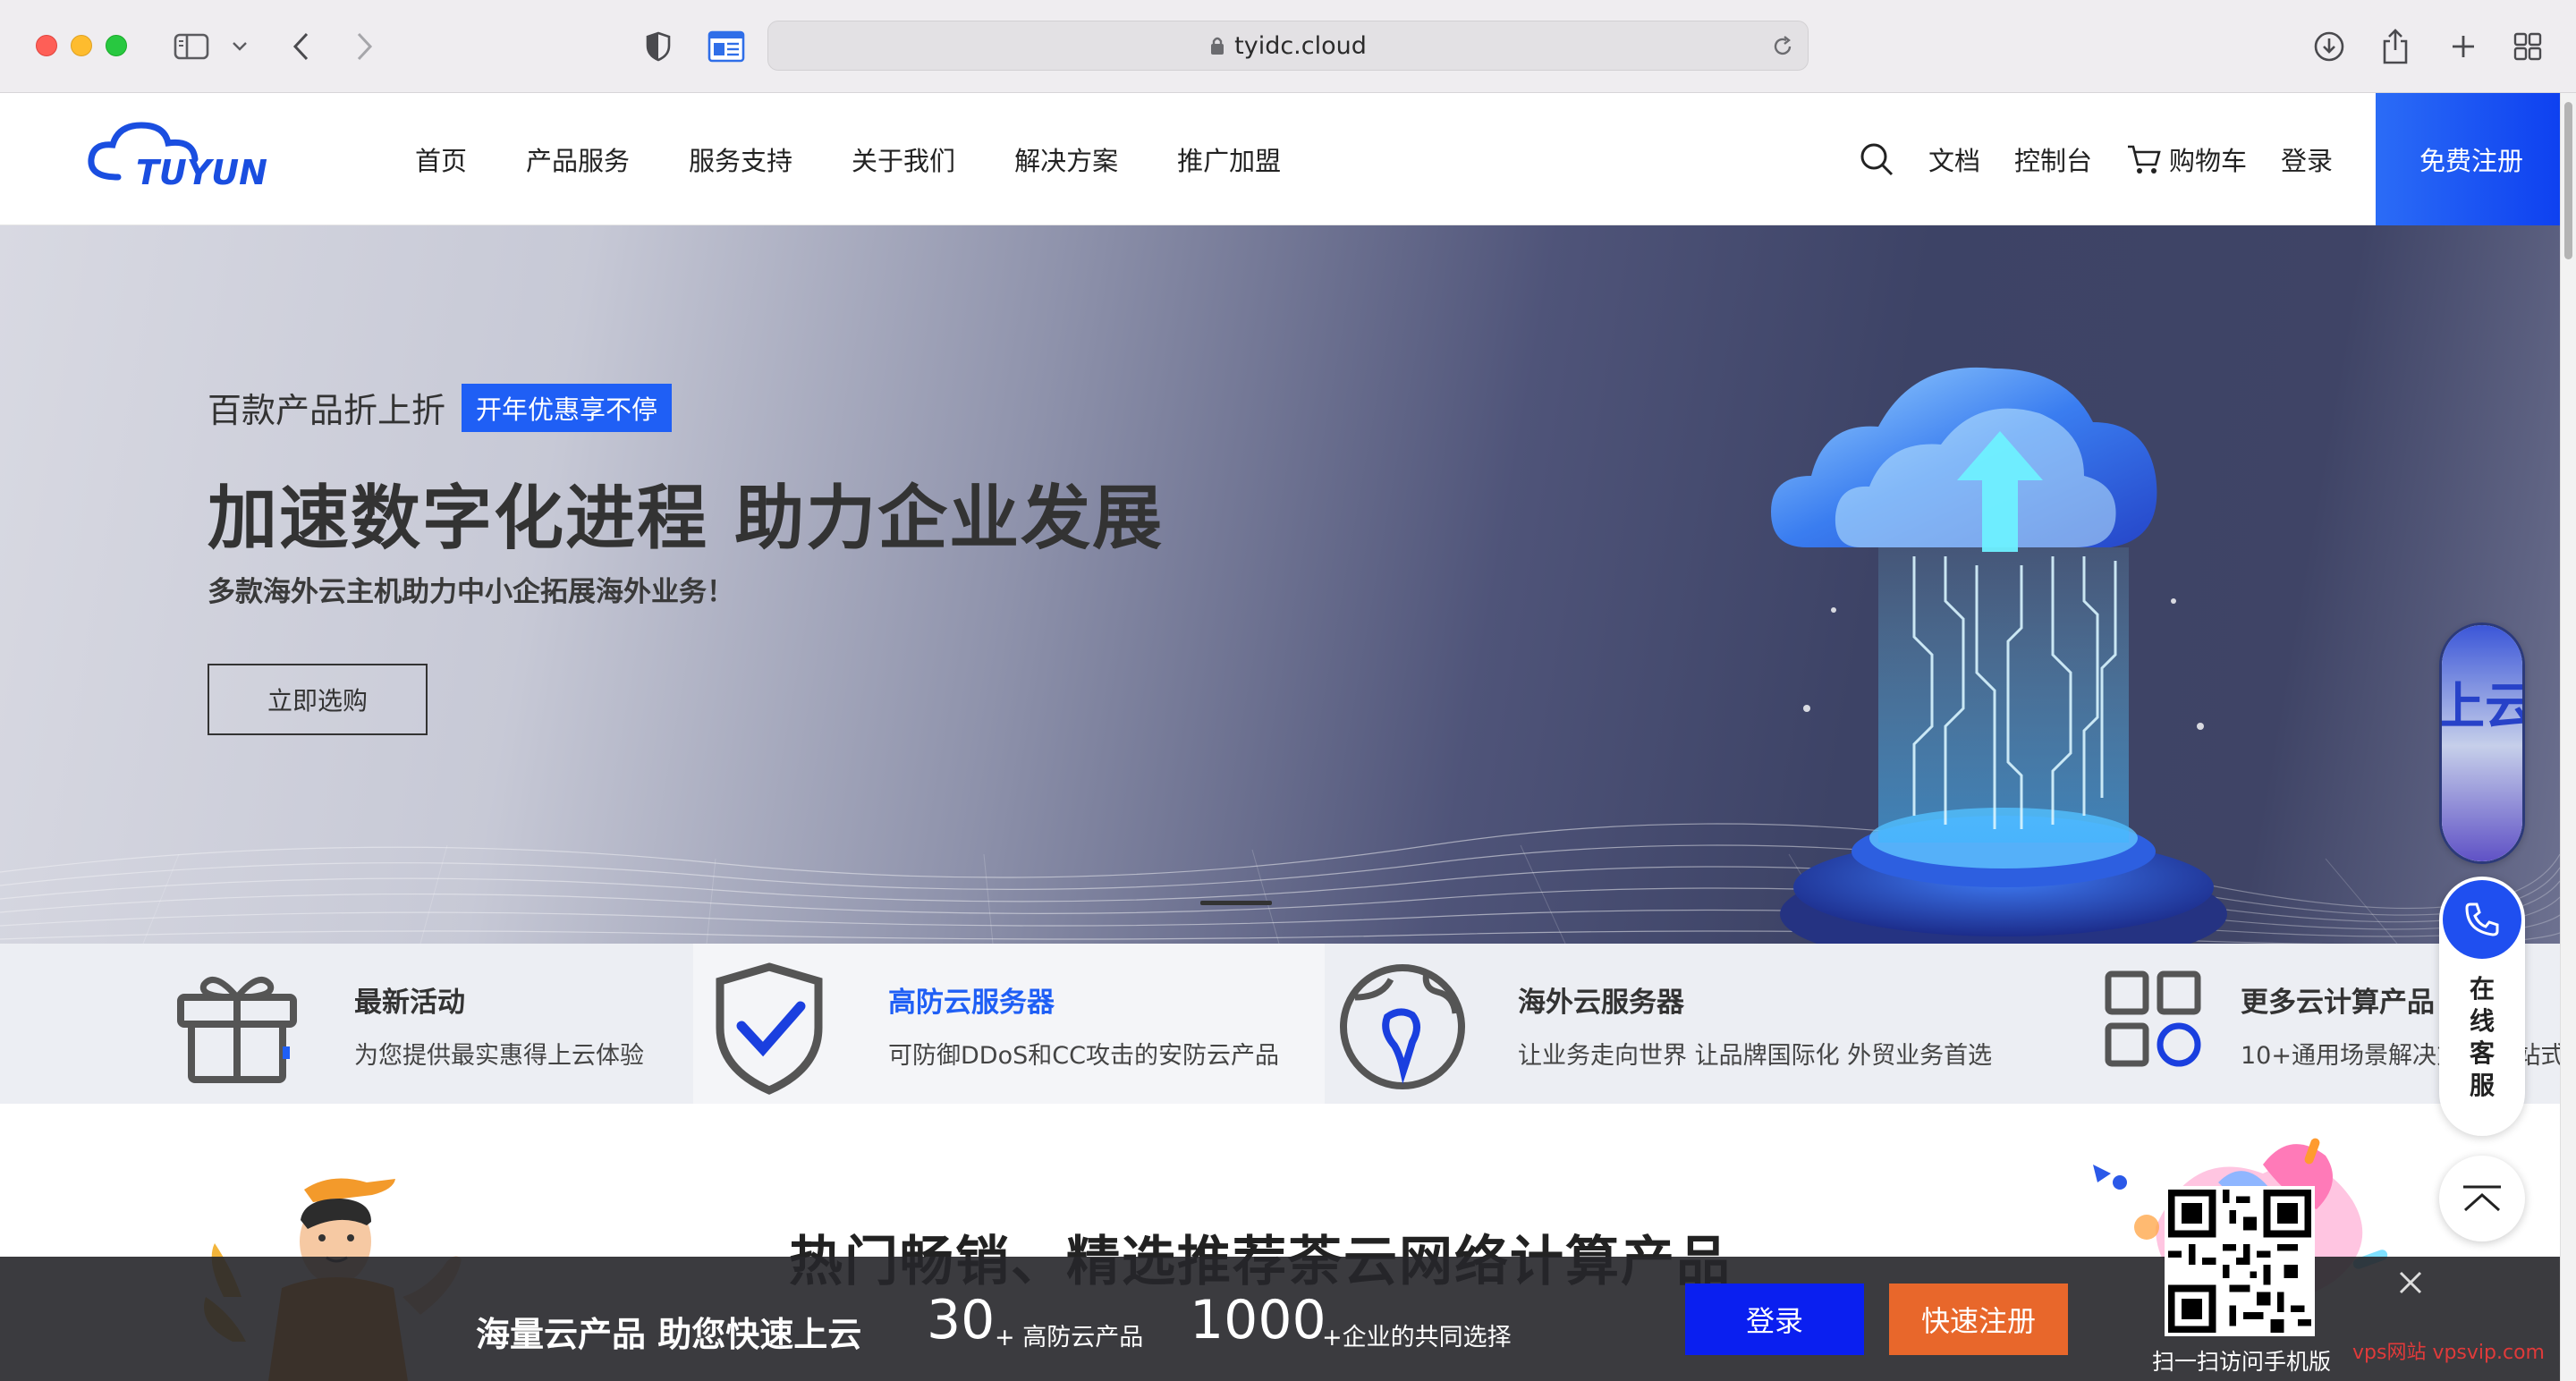 This screenshot has width=2576, height=1381. What do you see at coordinates (1009, 1024) in the screenshot?
I see `feature-ddos-servers: 高防云服务器 可防御DDoS和CC攻击的安防云产品` at bounding box center [1009, 1024].